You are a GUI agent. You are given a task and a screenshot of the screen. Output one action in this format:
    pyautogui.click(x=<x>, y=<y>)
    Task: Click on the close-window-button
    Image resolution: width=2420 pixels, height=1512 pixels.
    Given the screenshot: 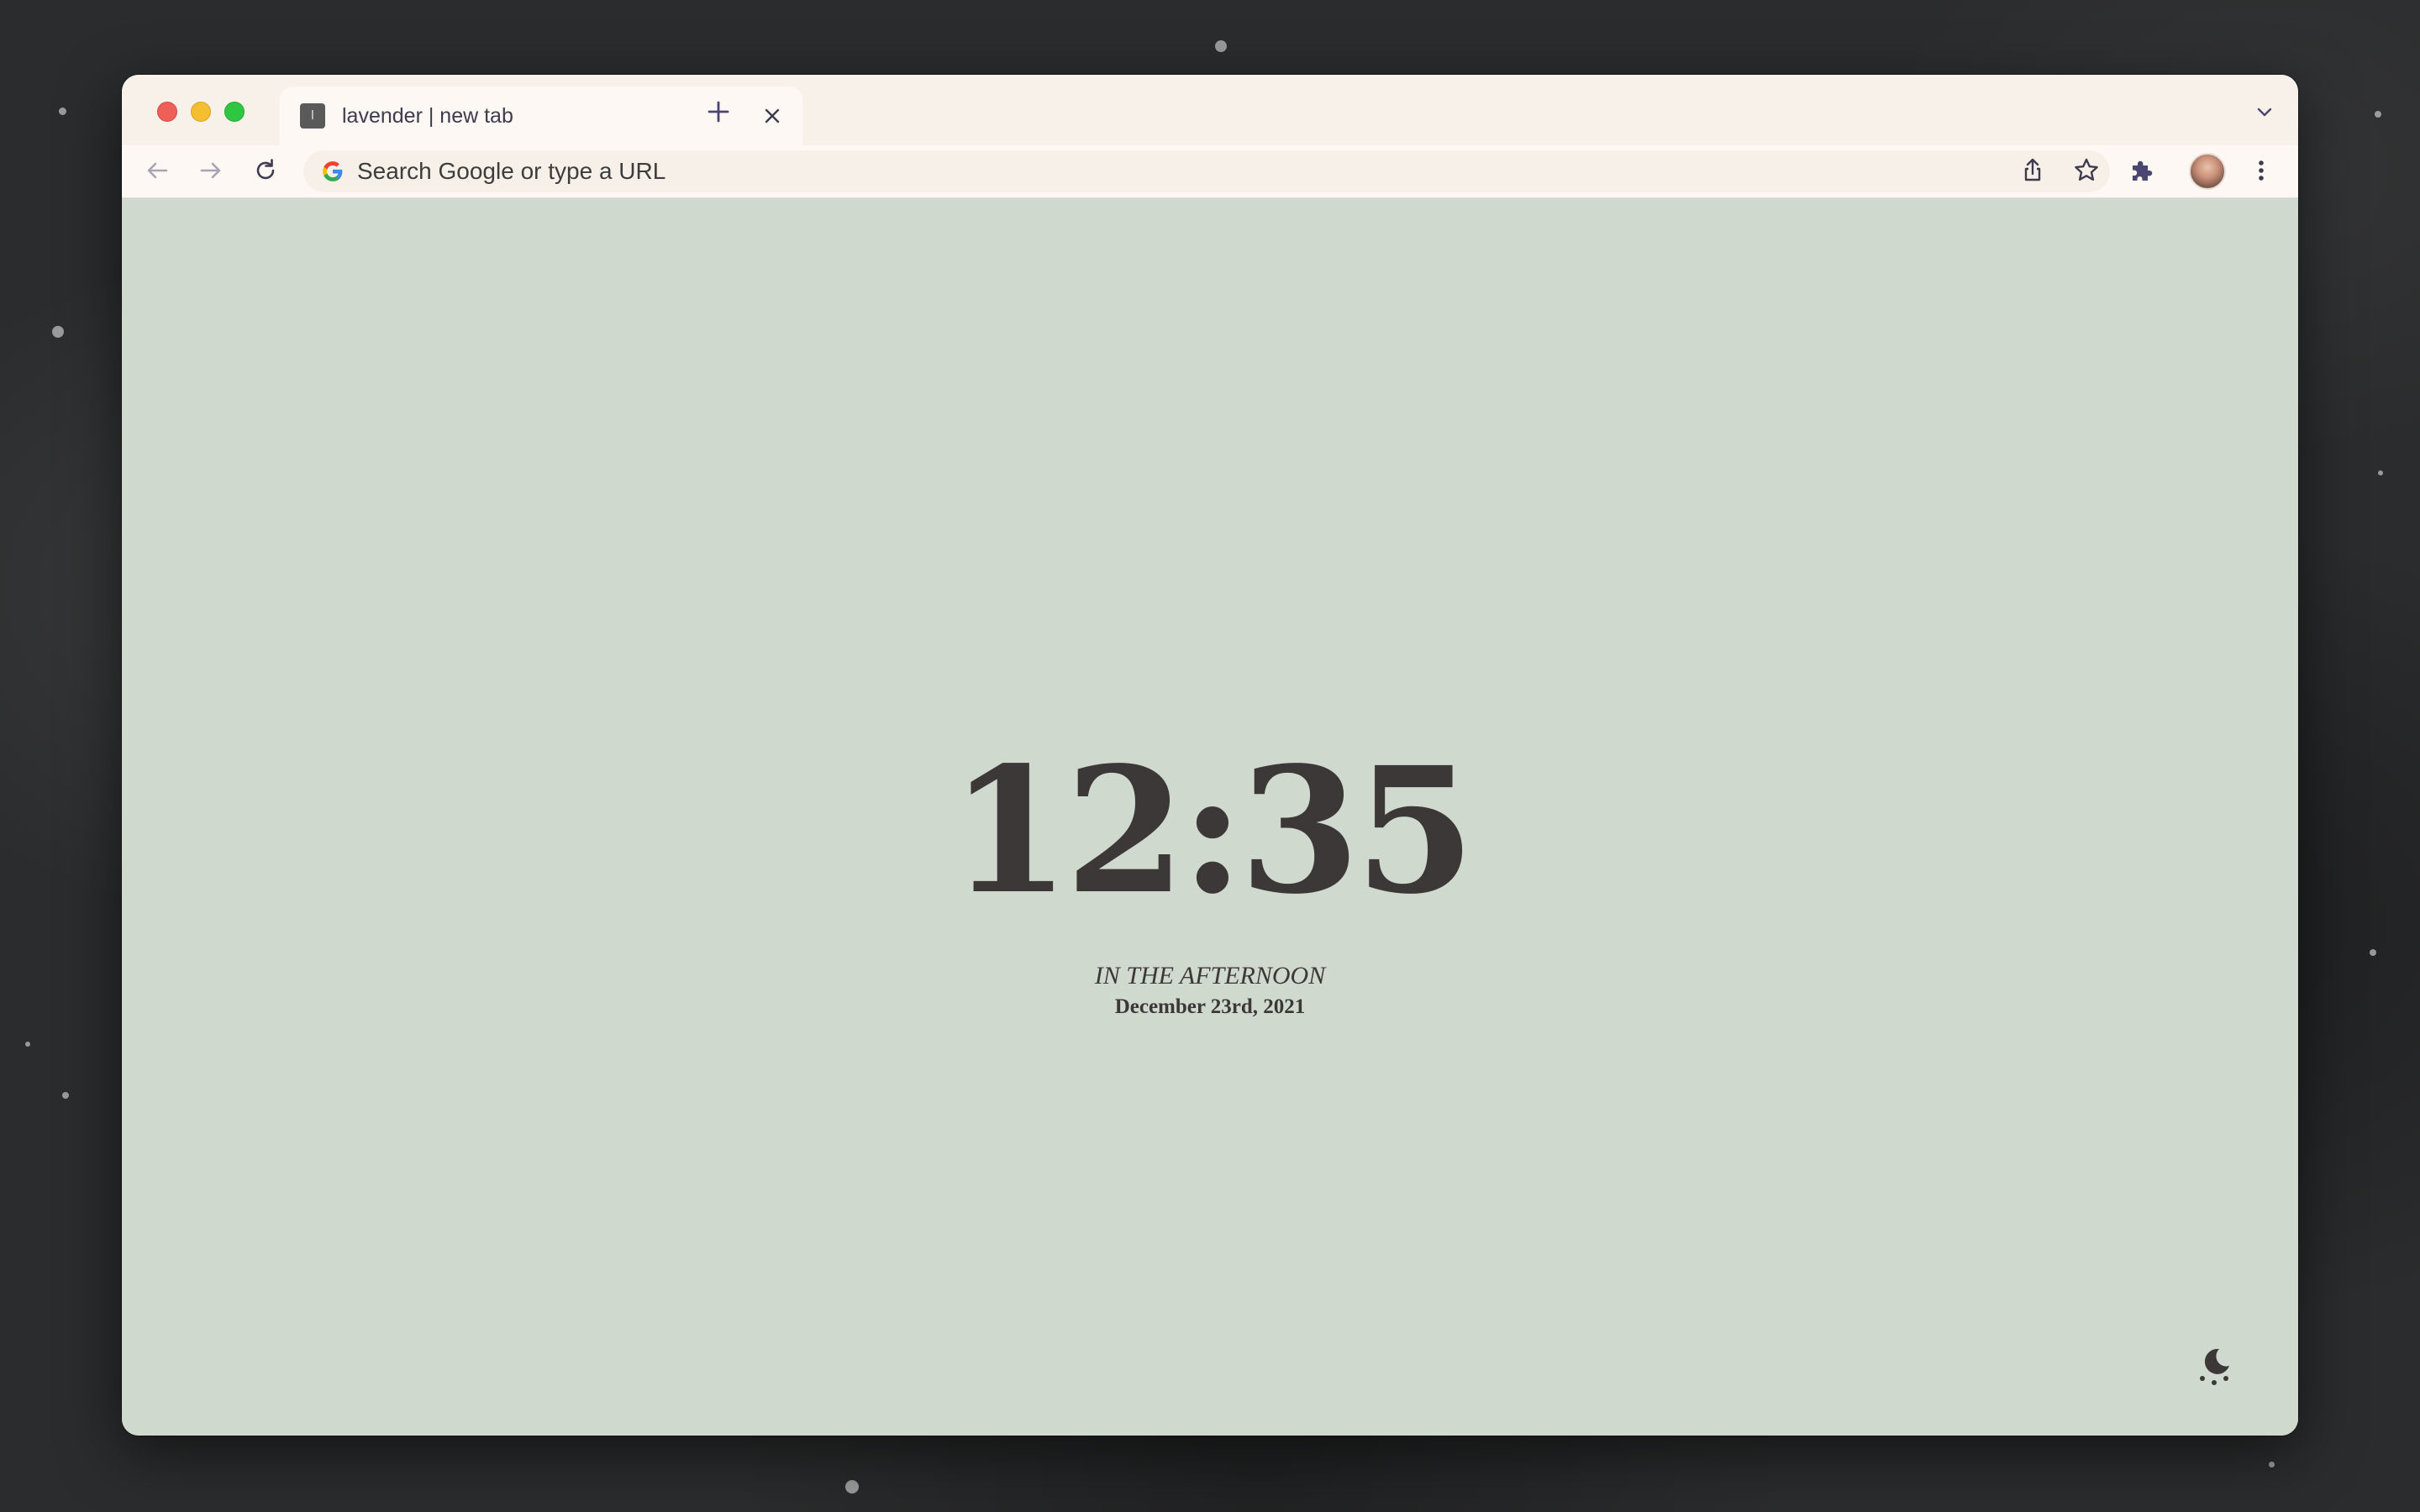 What is the action you would take?
    pyautogui.click(x=167, y=112)
    